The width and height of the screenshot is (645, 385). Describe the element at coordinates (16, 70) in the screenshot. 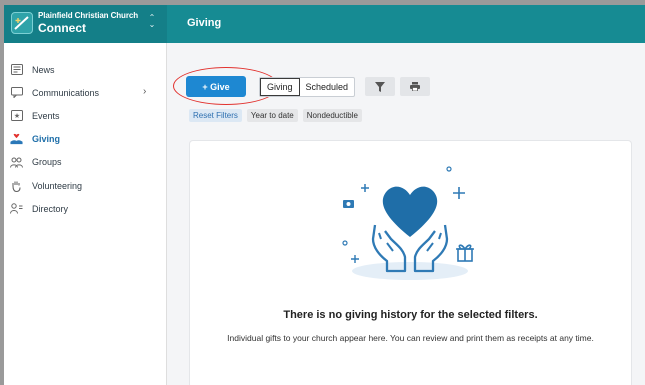

I see `newspaper-icon` at that location.